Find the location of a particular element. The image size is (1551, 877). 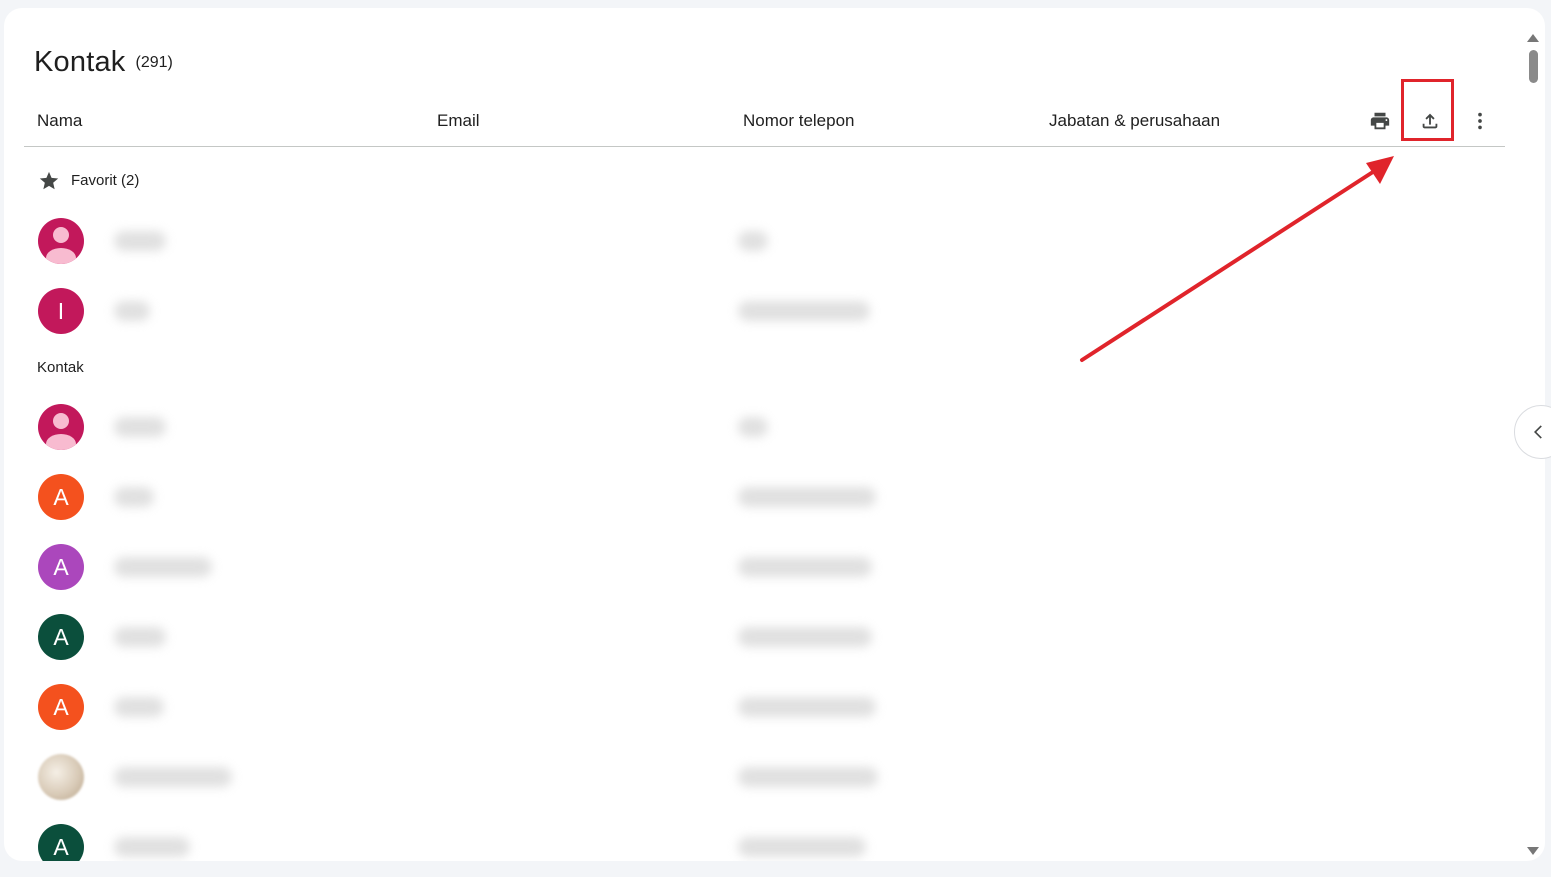

column-phone: Nomor telepon is located at coordinates (799, 121).